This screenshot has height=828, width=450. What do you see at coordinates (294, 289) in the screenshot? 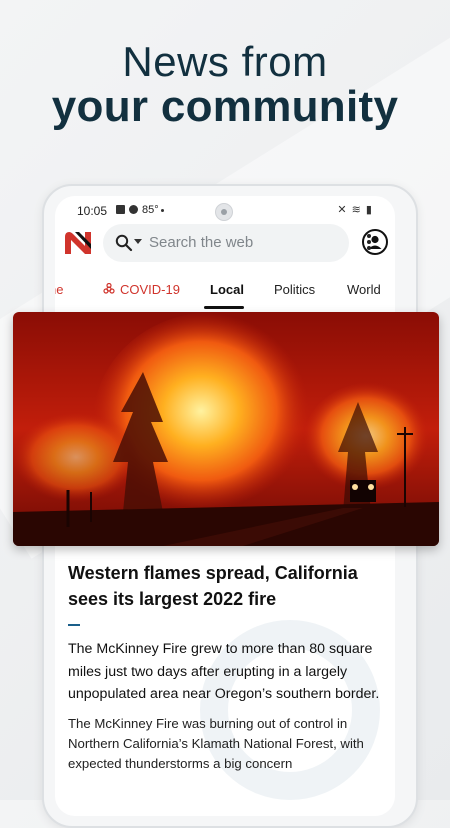
I see `tab-politics: Politics` at bounding box center [294, 289].